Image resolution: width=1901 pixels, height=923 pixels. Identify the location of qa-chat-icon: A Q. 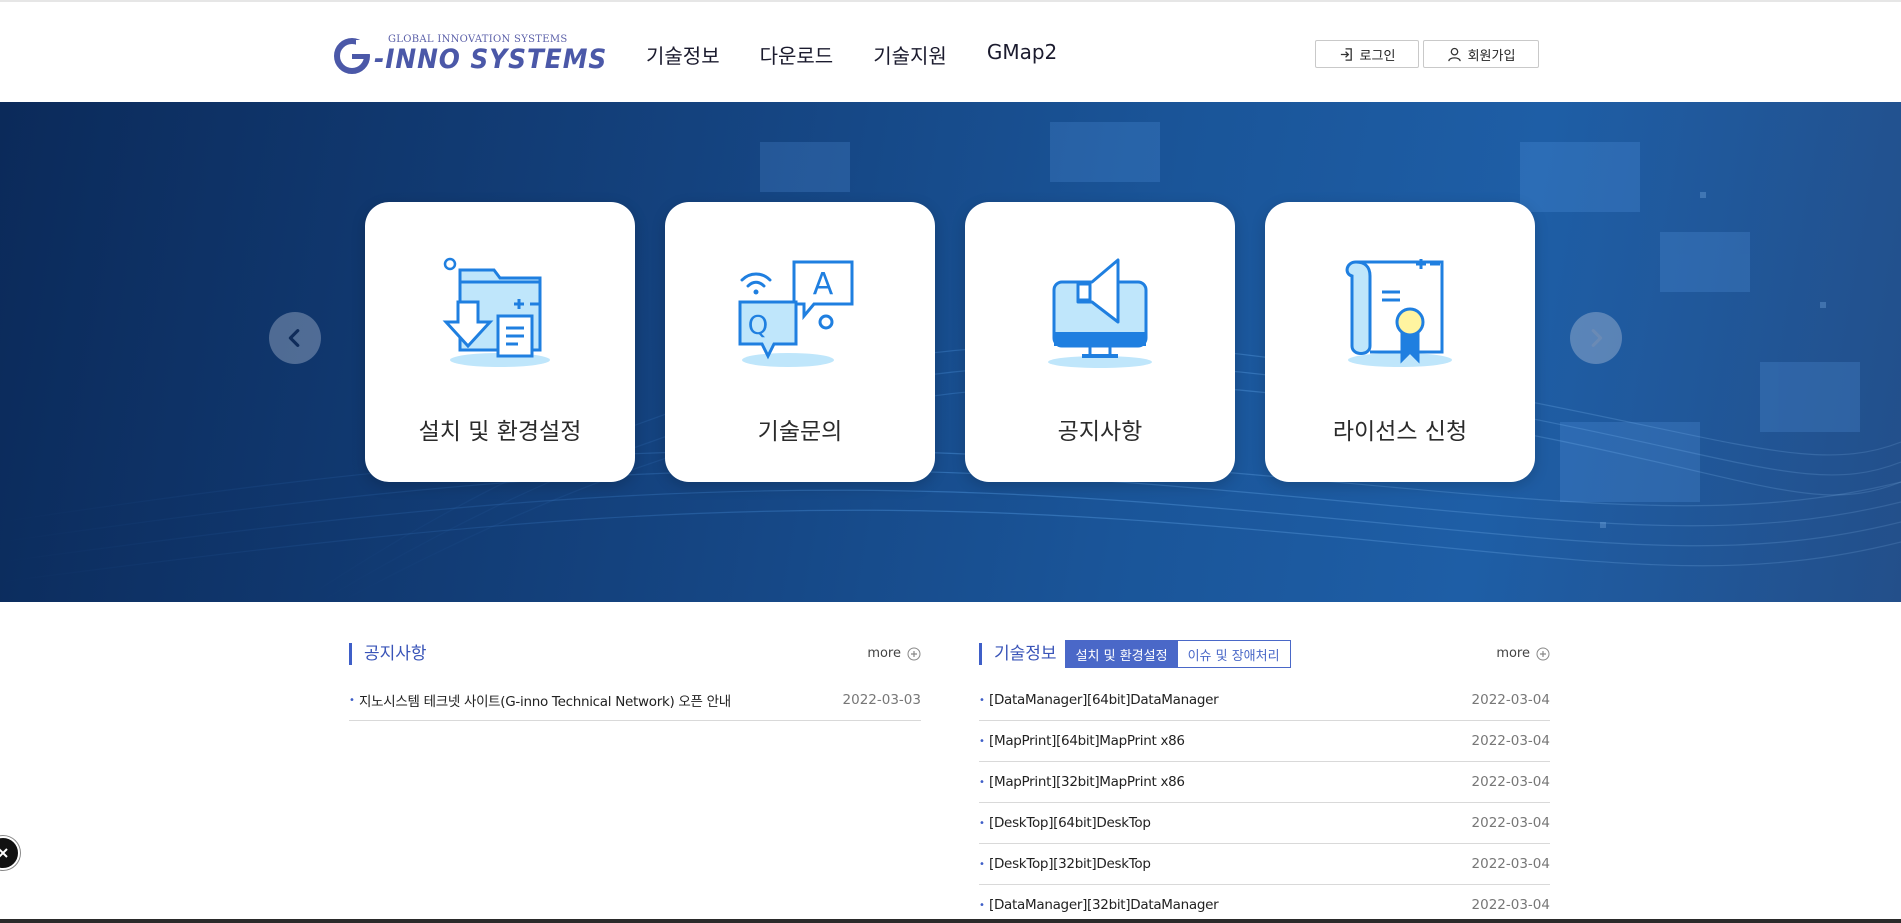
(796, 313).